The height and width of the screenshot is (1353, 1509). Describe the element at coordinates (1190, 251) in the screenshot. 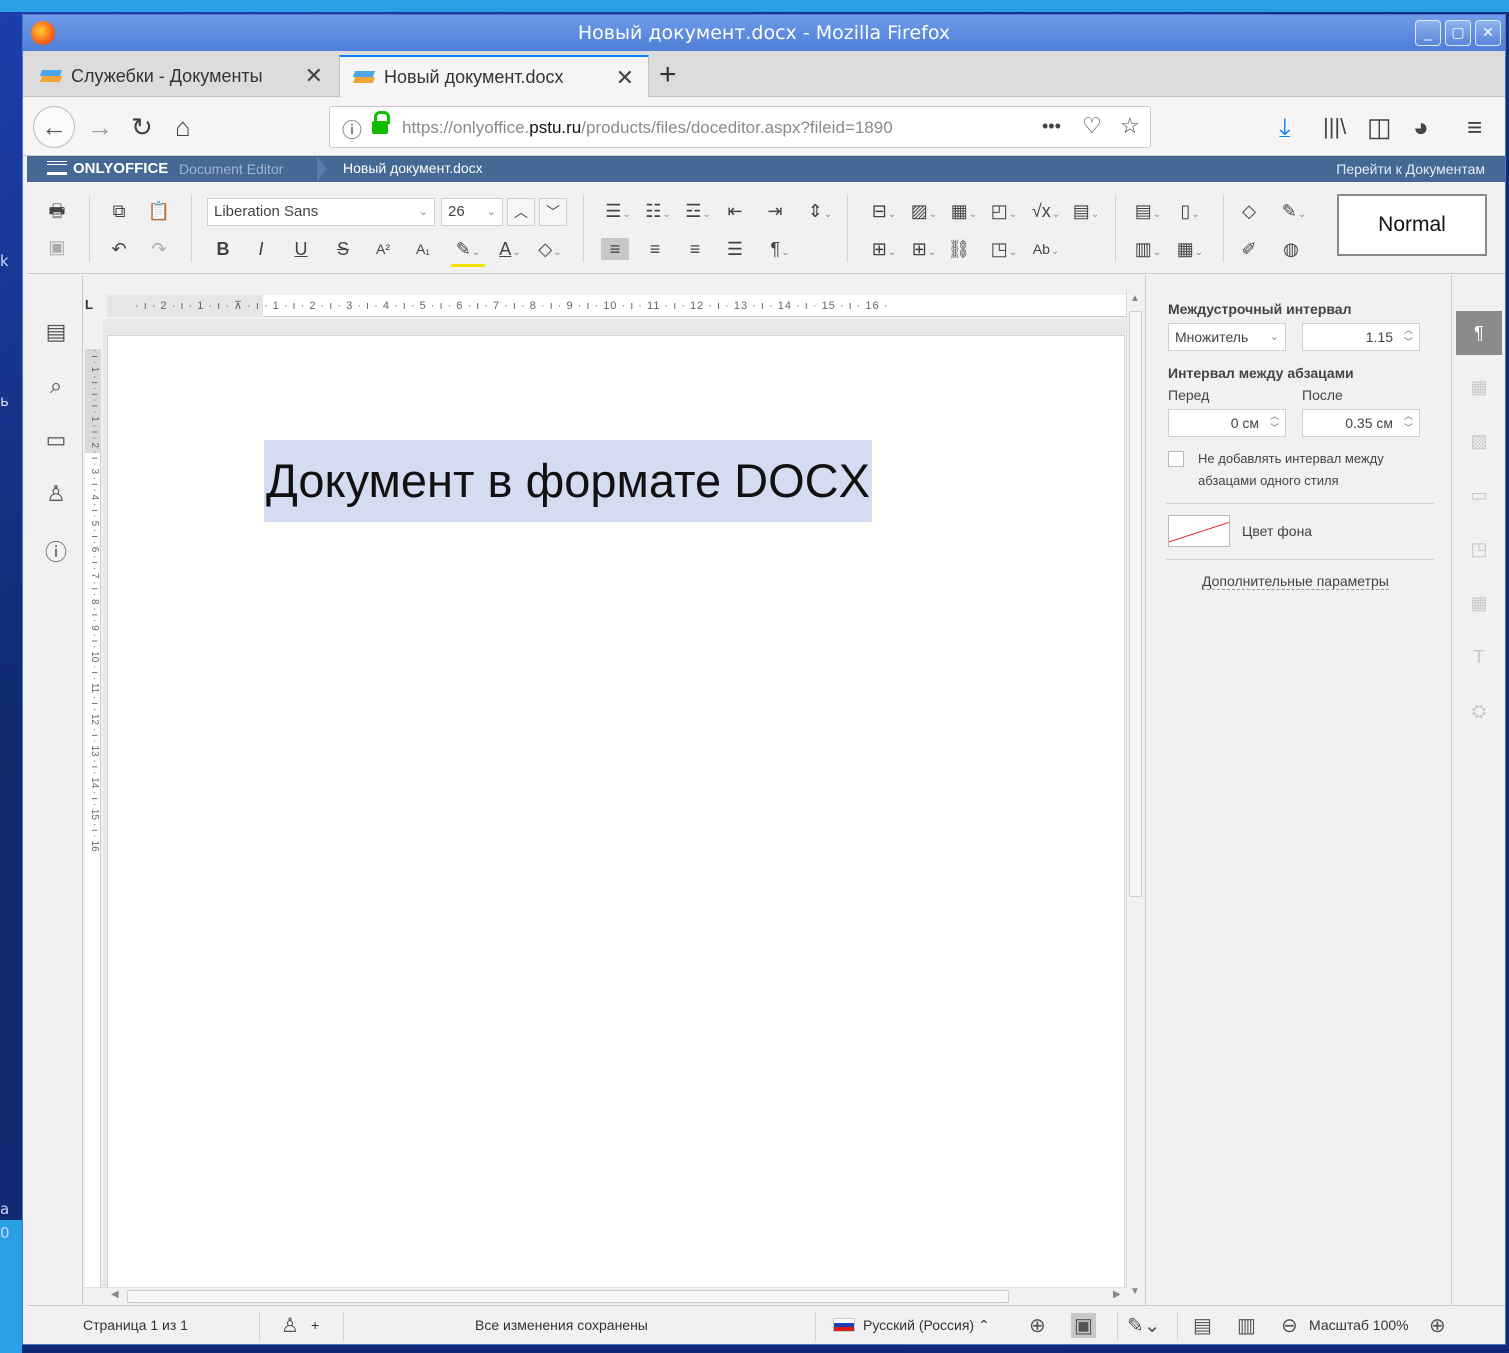

I see `align-objects-icon: ▦` at that location.